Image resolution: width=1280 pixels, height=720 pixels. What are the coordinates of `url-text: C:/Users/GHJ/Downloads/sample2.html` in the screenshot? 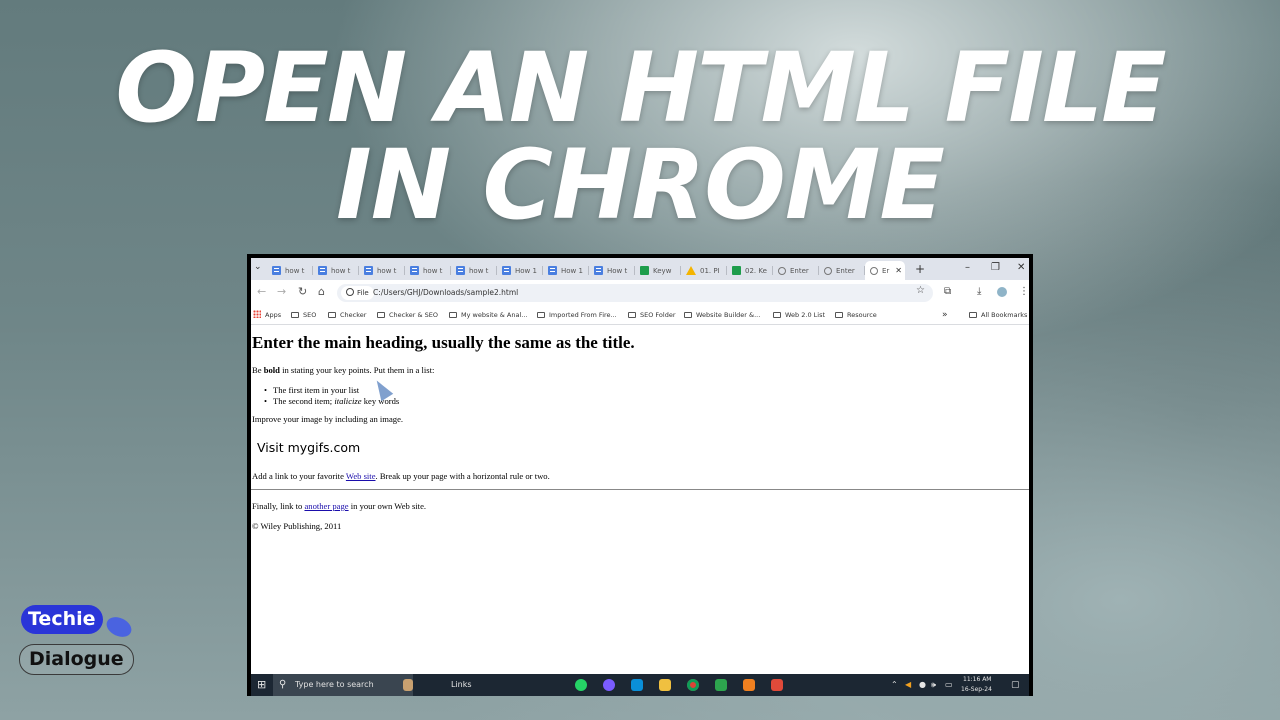 It's located at (445, 293).